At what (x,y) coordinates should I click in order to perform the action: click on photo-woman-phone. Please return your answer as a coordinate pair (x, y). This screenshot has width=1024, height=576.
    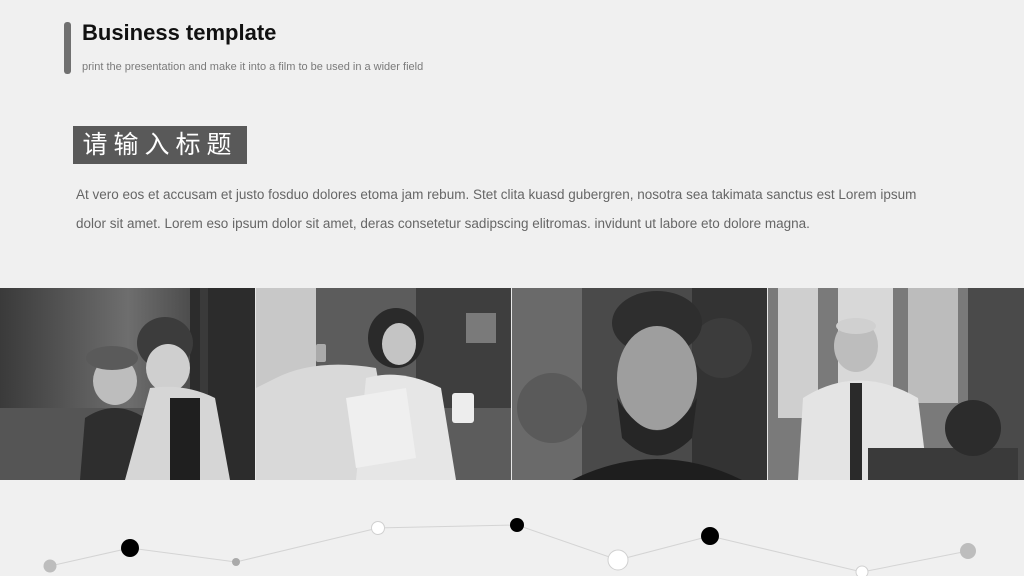
    Looking at the image, I should click on (384, 384).